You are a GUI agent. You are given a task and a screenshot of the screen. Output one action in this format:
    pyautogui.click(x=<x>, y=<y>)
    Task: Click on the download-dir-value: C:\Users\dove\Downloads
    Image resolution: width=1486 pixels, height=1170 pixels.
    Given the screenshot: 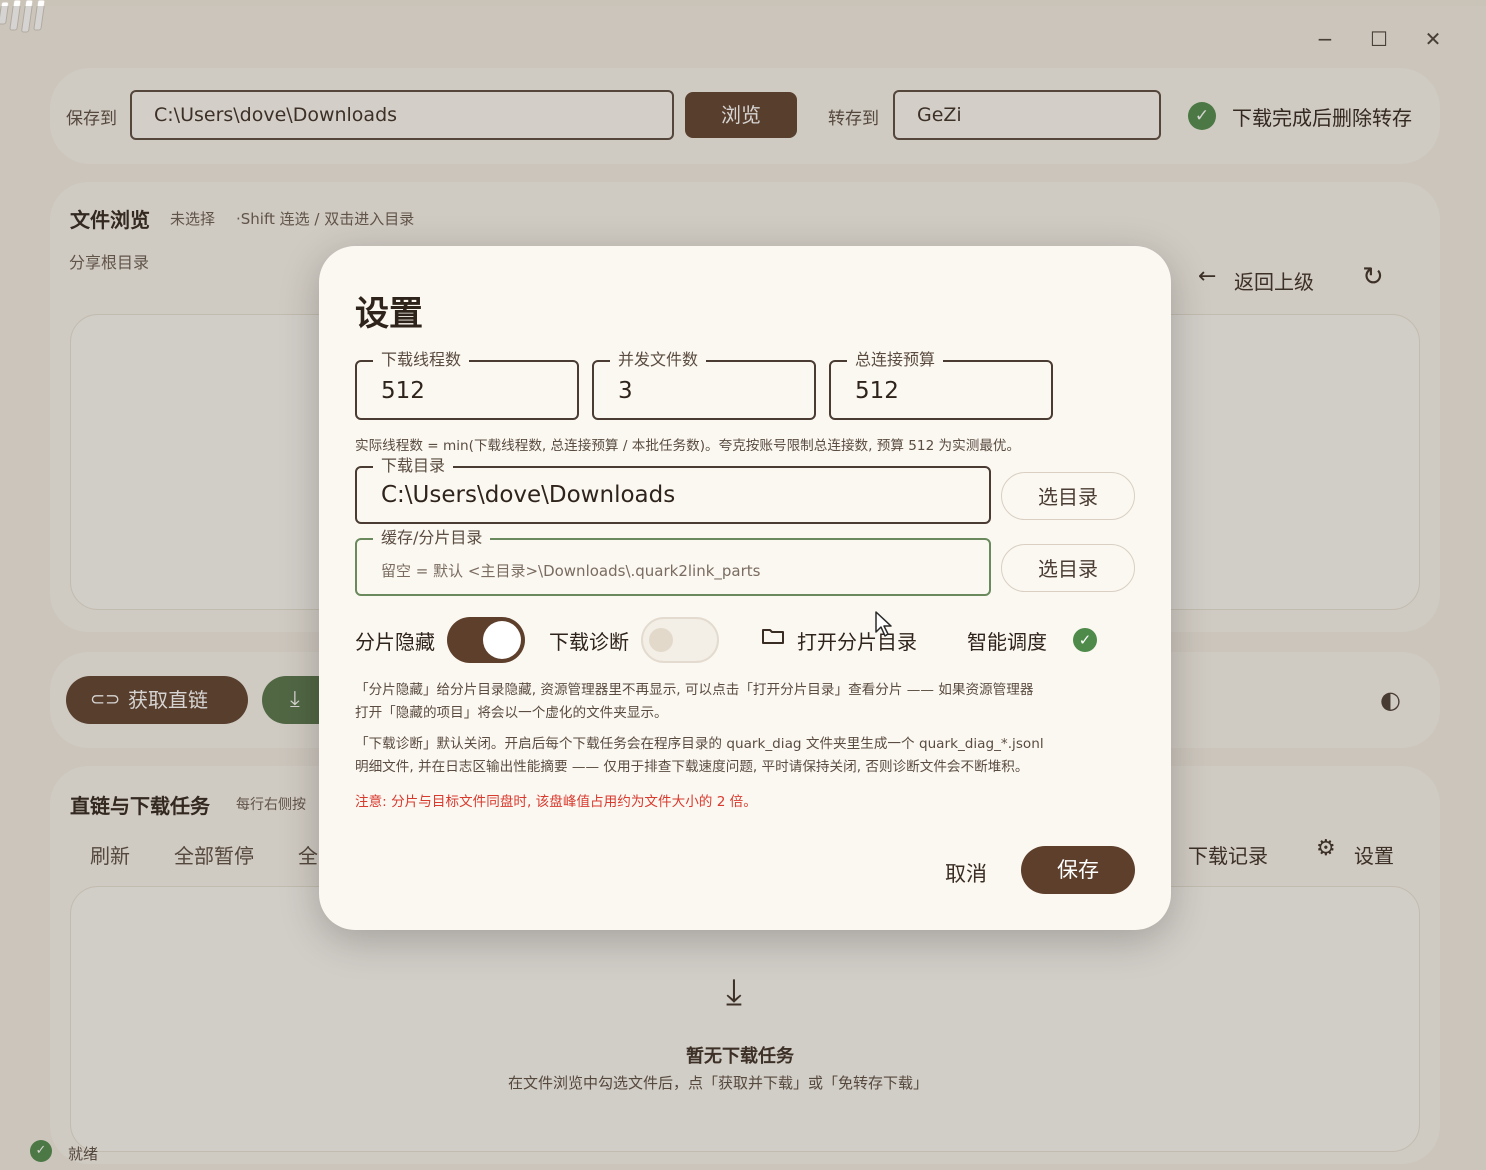 What is the action you would take?
    pyautogui.click(x=528, y=495)
    